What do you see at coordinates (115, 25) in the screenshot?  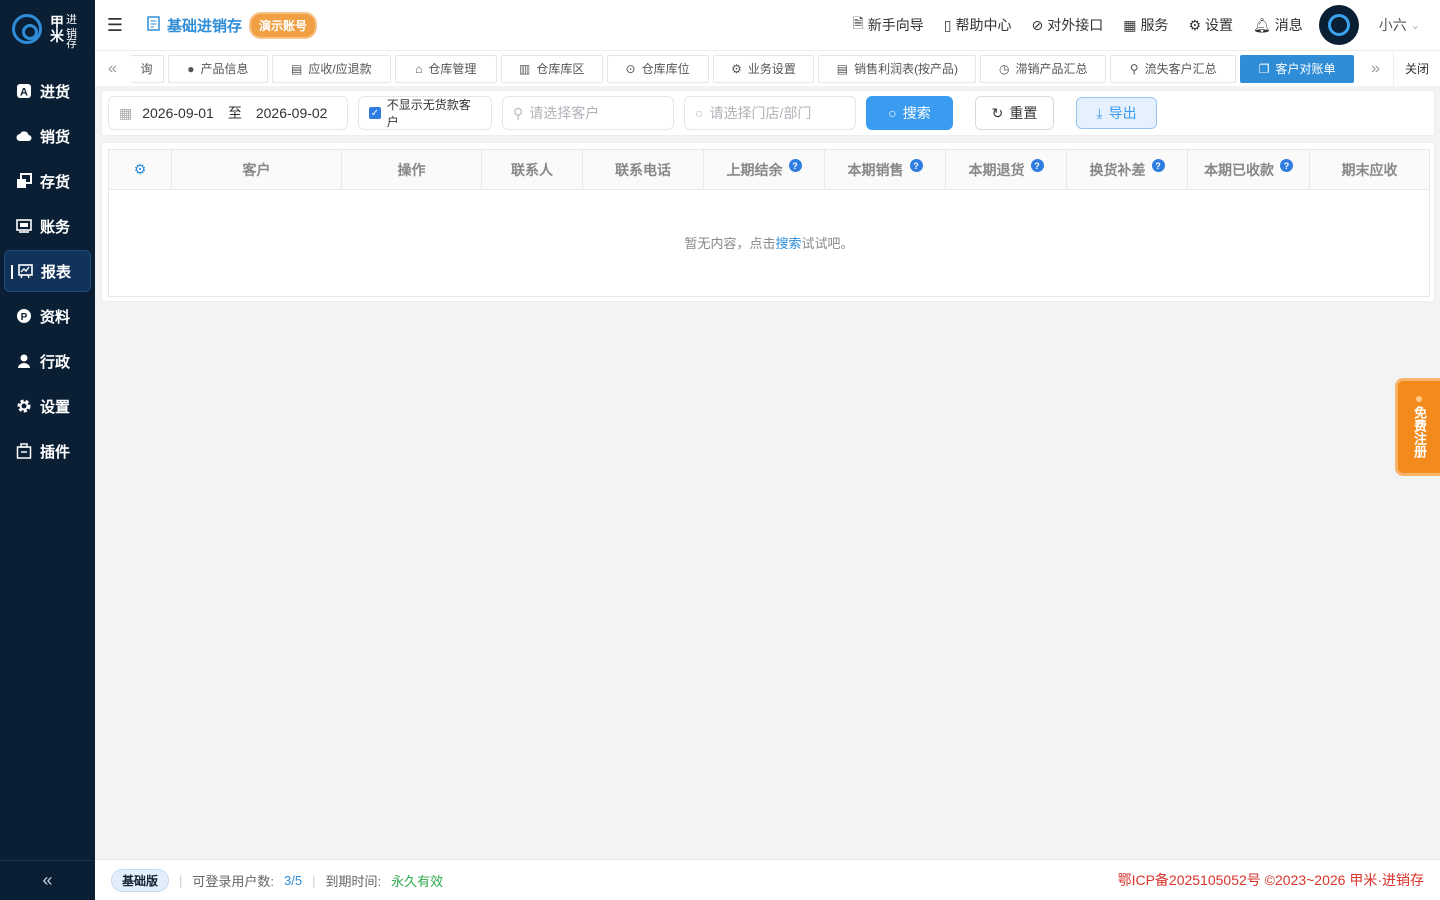 I see `menu-toggle-button: ☰` at bounding box center [115, 25].